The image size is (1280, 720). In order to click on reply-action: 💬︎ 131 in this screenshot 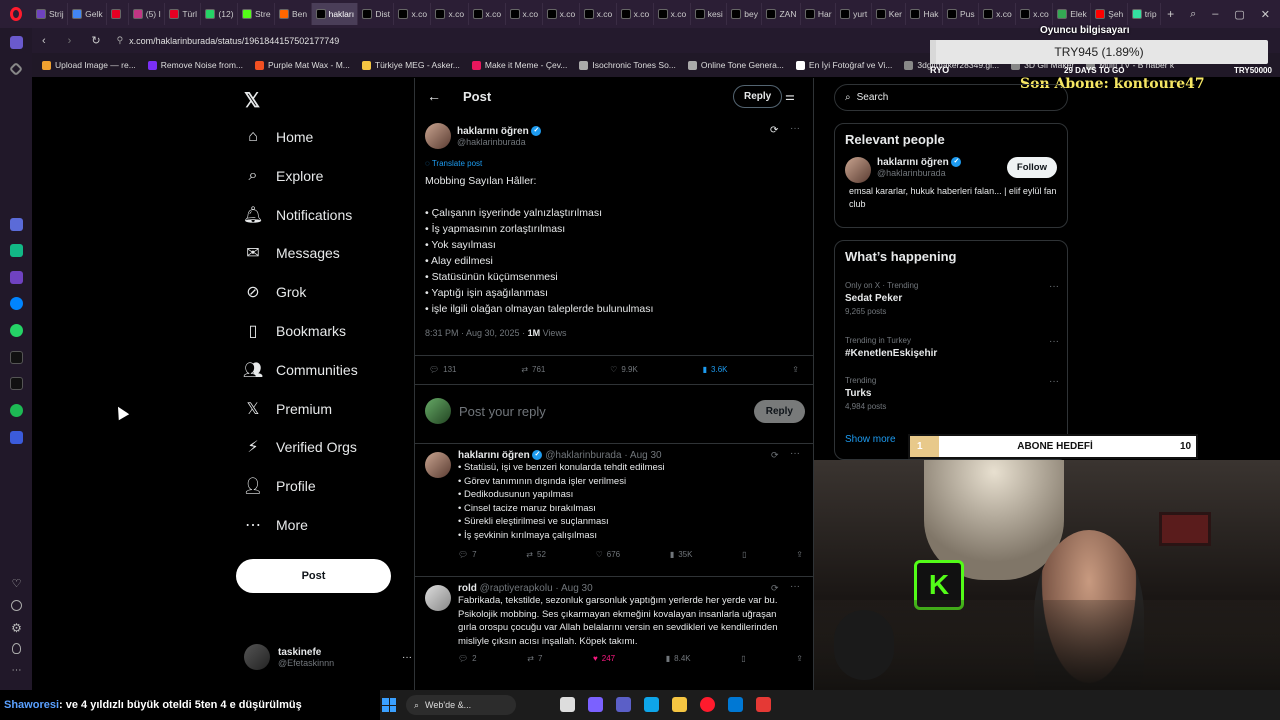, I will do `click(443, 369)`.